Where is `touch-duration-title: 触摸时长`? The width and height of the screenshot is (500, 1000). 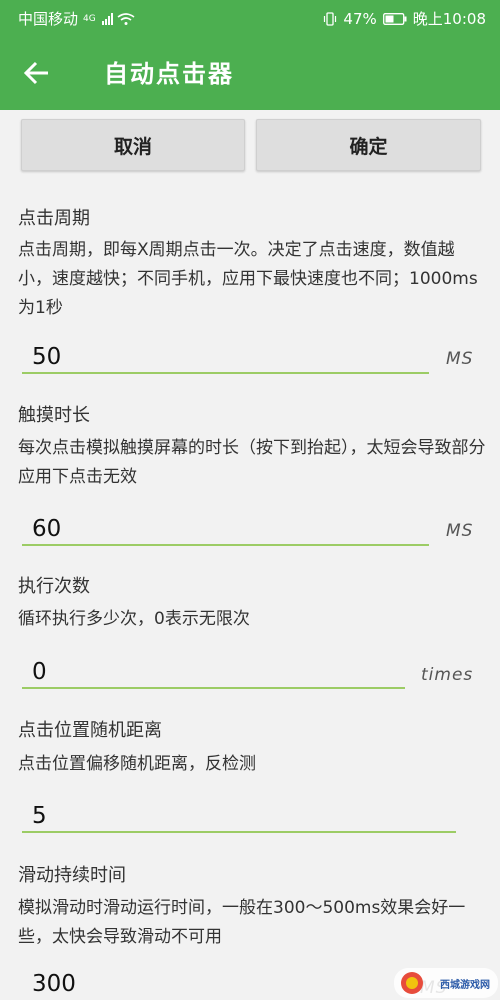 touch-duration-title: 触摸时长 is located at coordinates (54, 415).